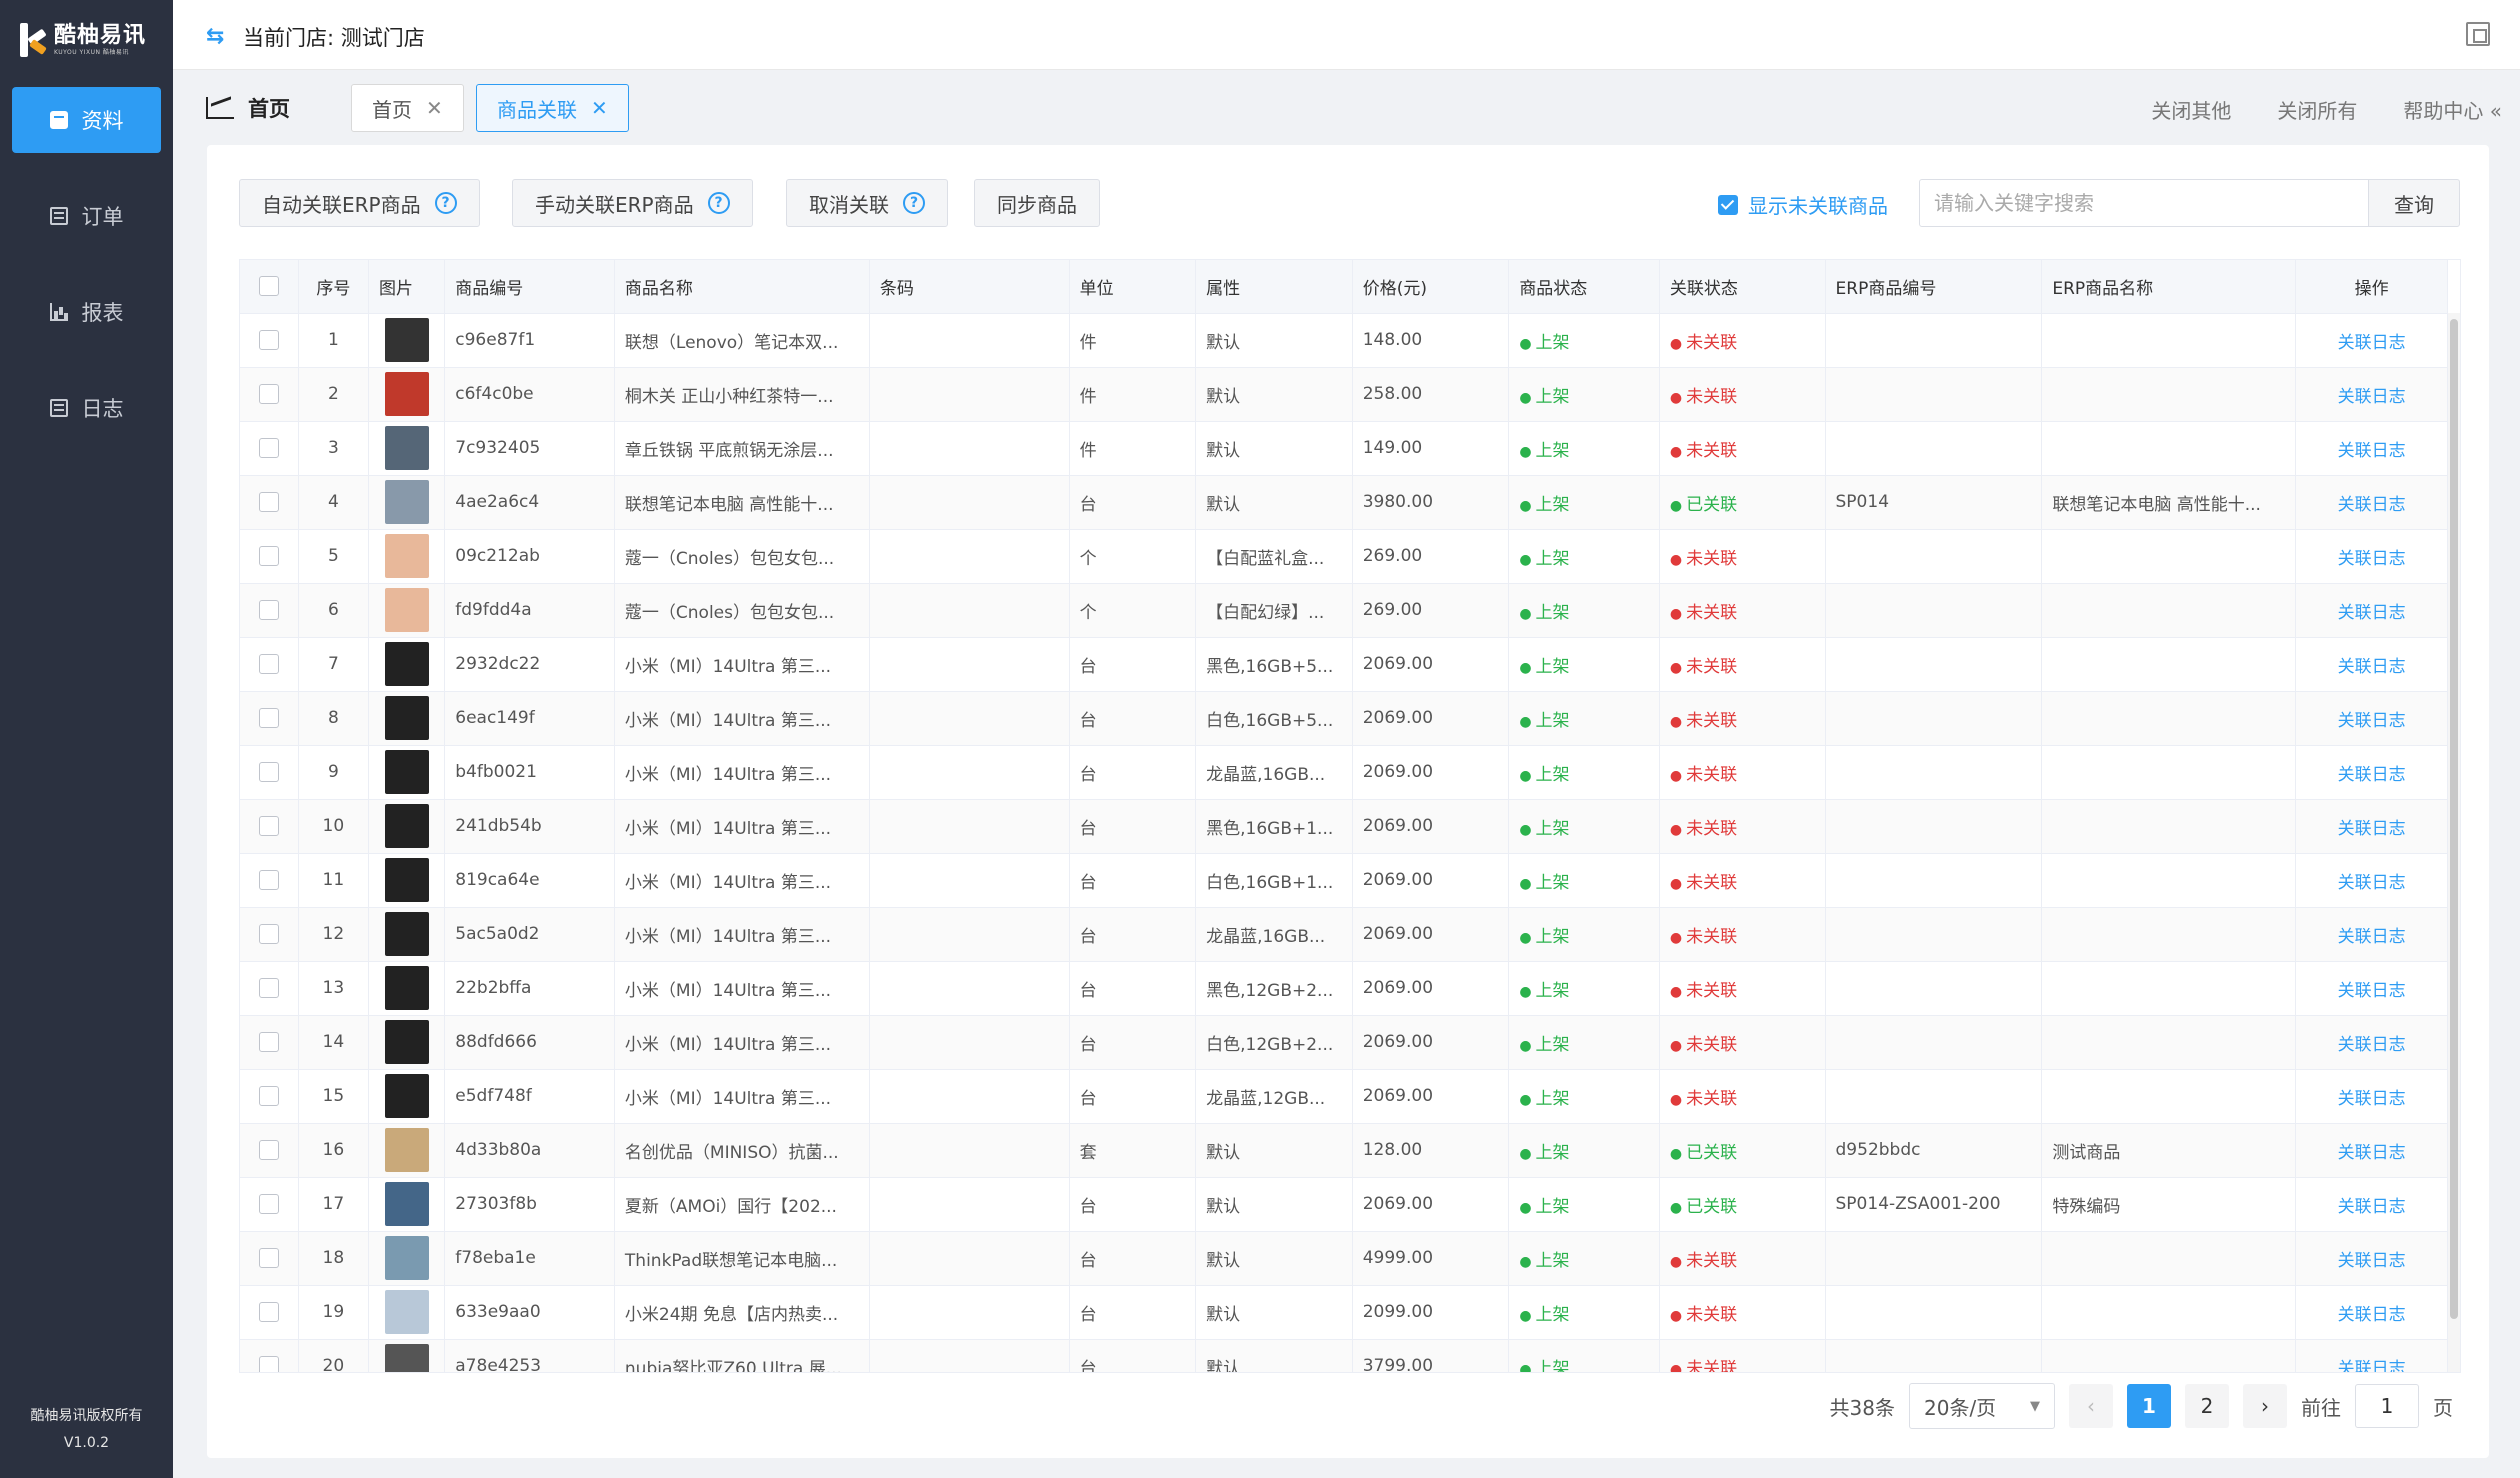 The height and width of the screenshot is (1478, 2520). What do you see at coordinates (2387, 1406) in the screenshot?
I see `goto-page-input` at bounding box center [2387, 1406].